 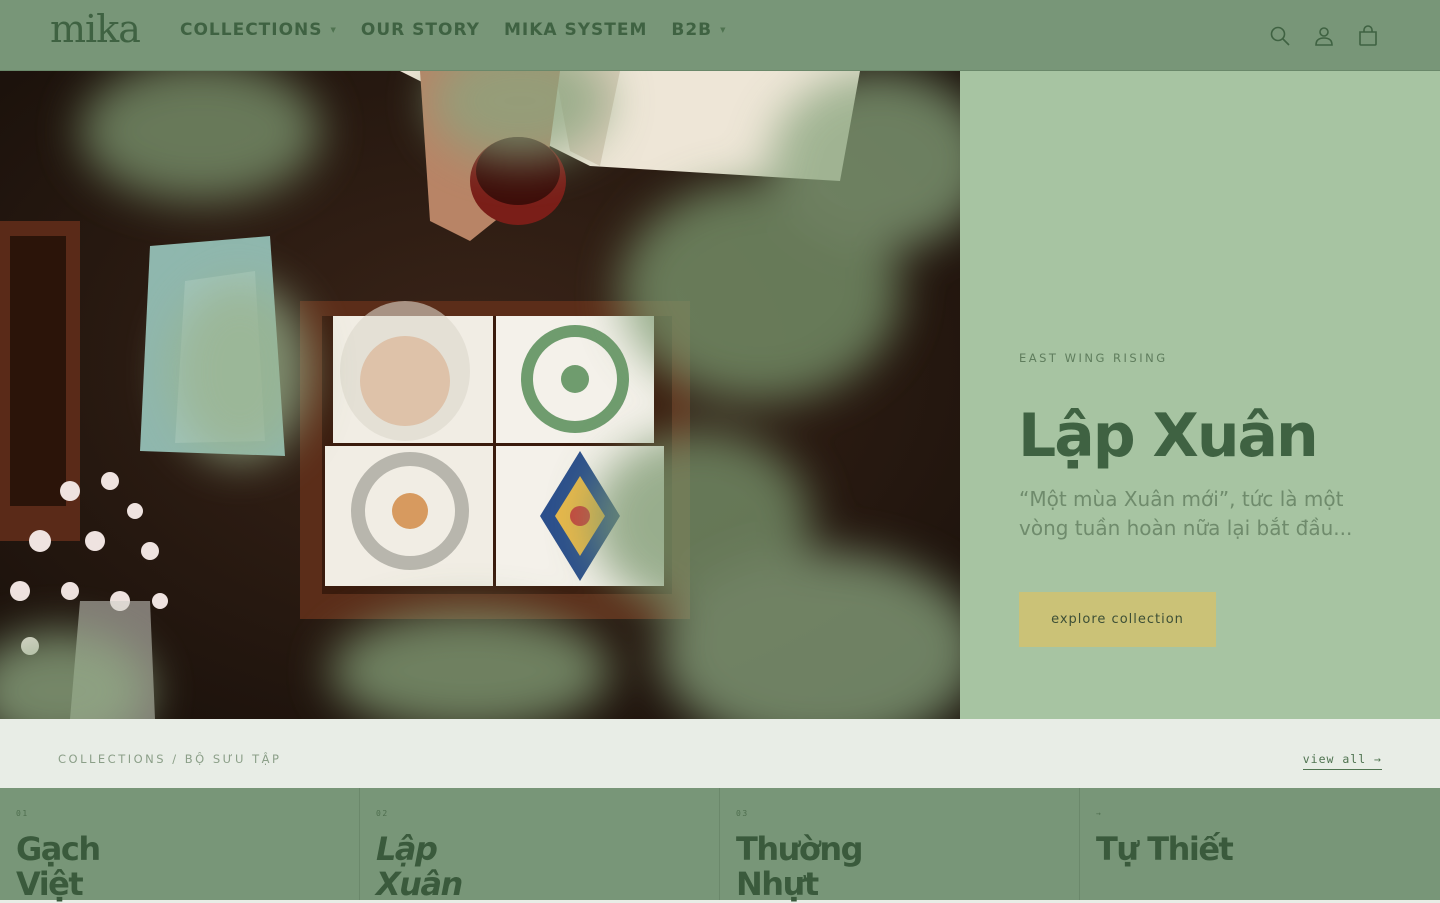 What do you see at coordinates (1093, 358) in the screenshot?
I see `hero-eyebrow: EAST WING RISING` at bounding box center [1093, 358].